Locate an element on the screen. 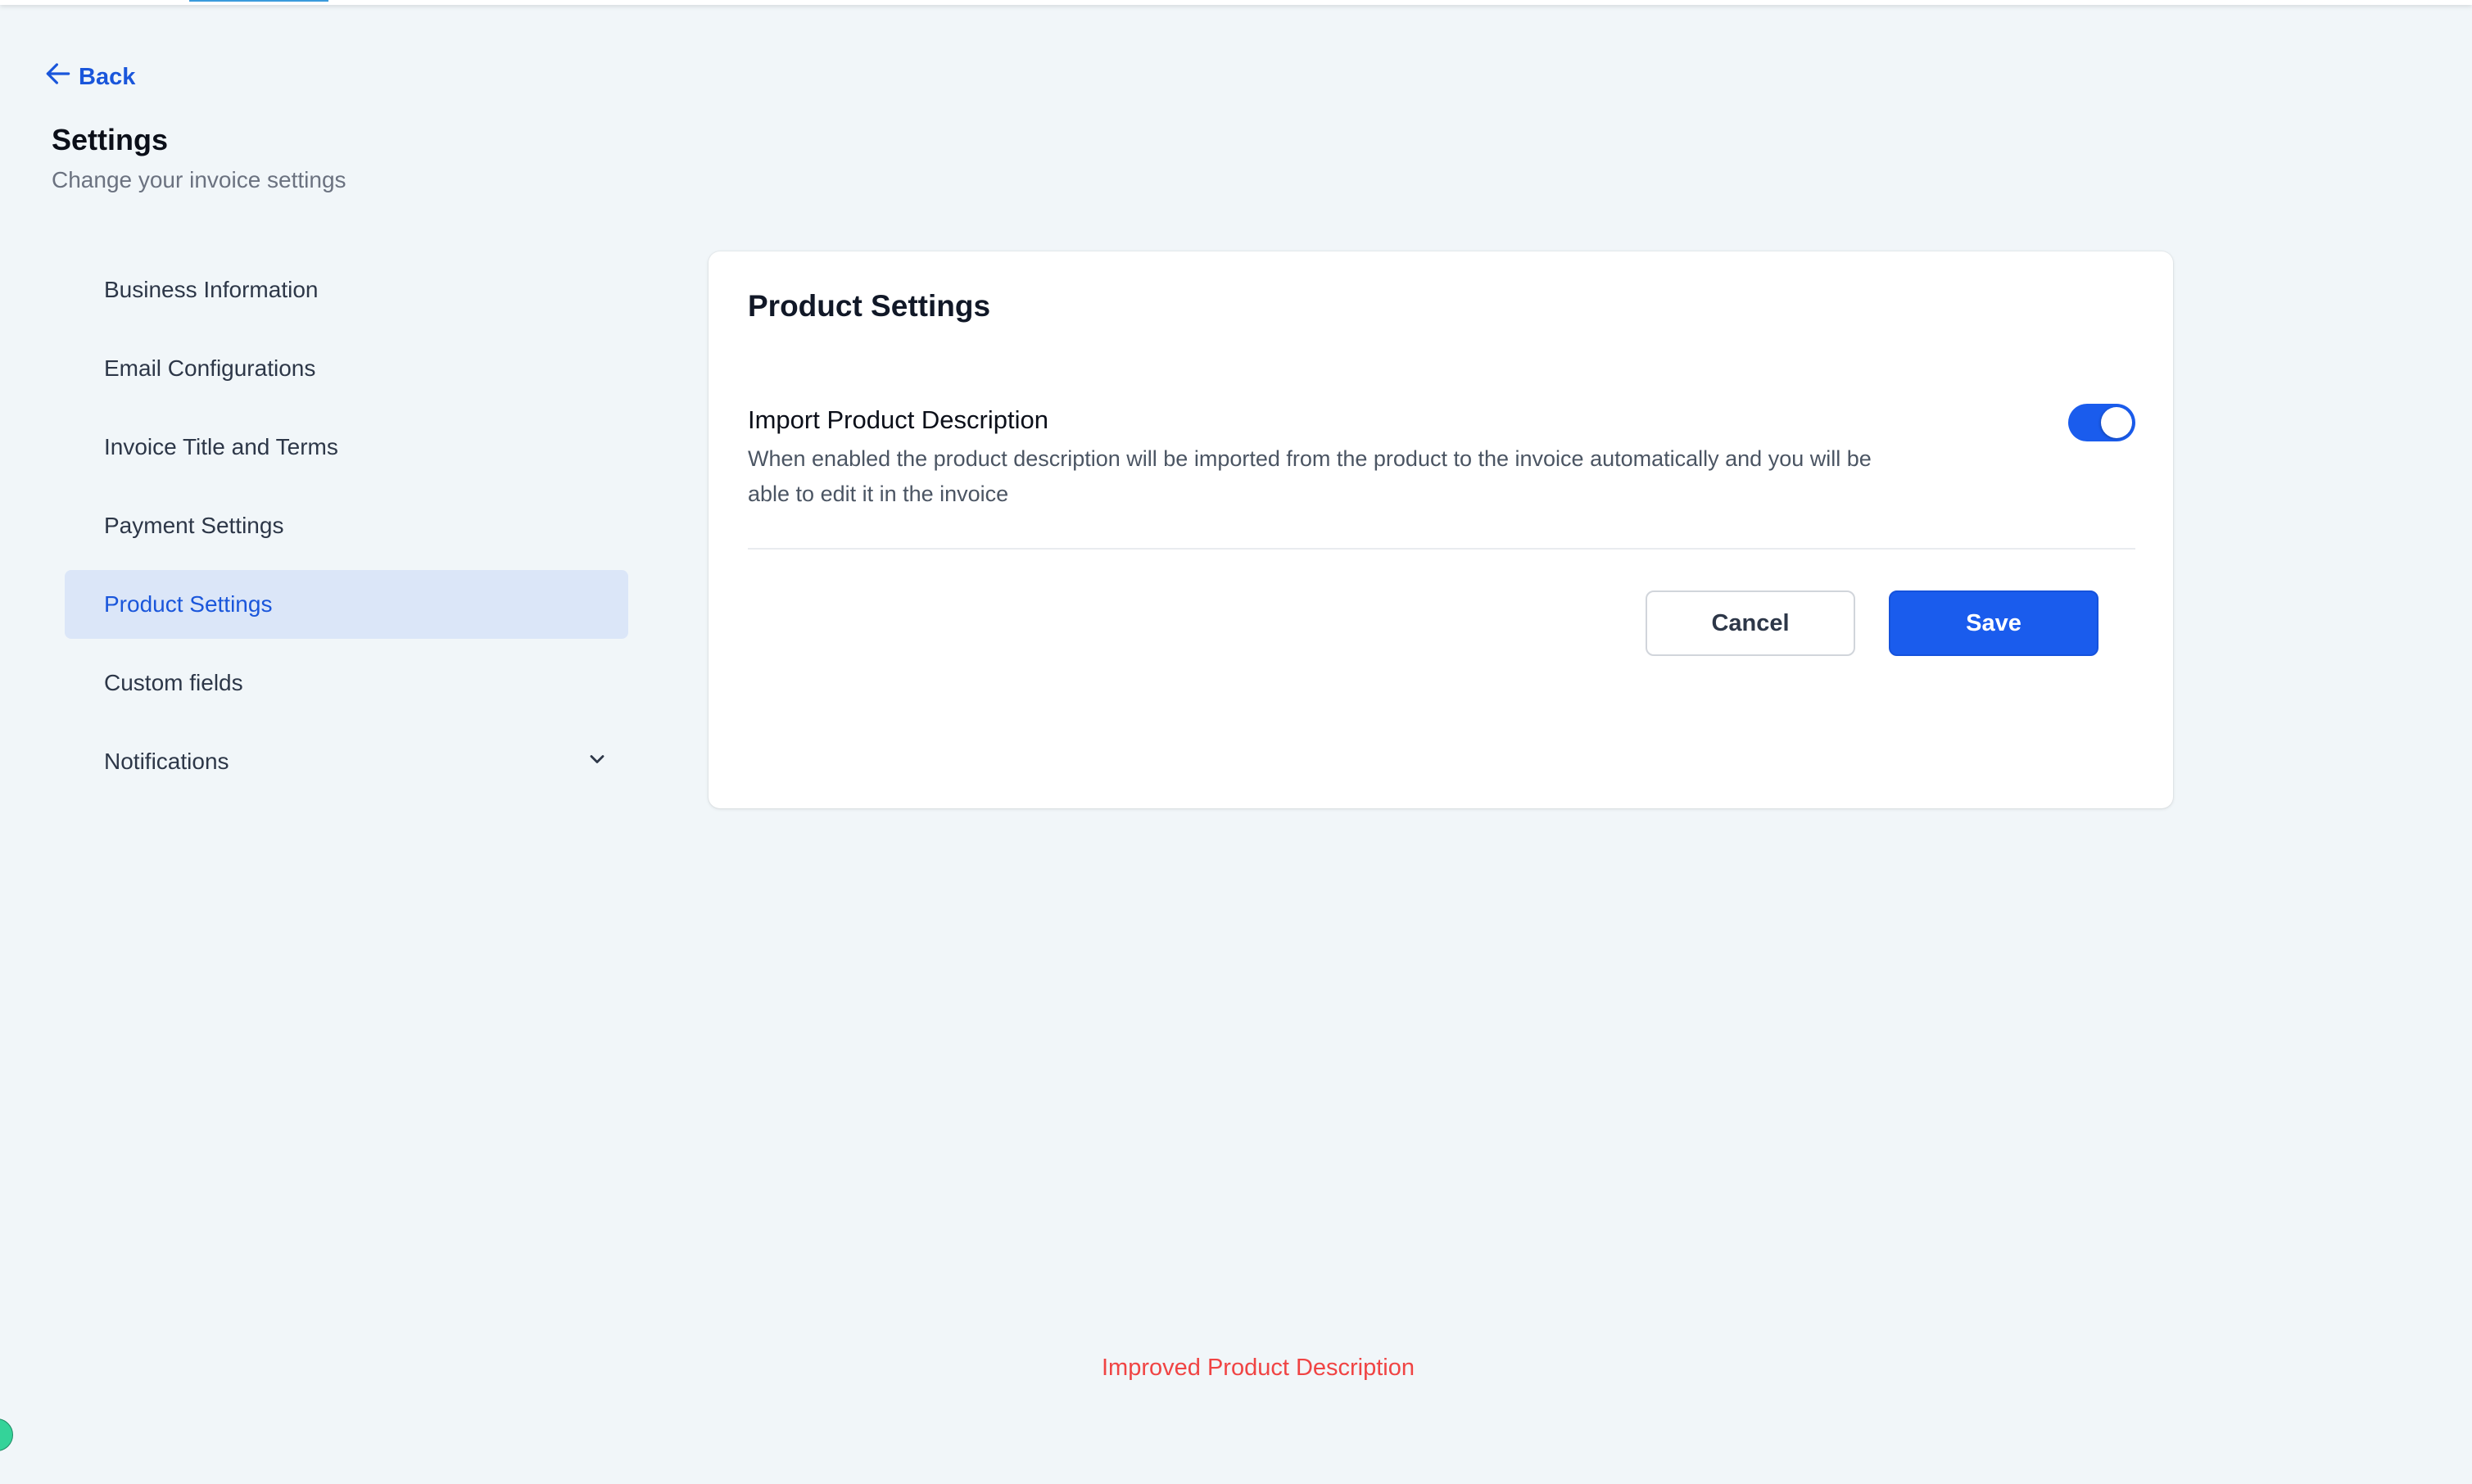 The width and height of the screenshot is (2472, 1484). top-bar is located at coordinates (1236, 3).